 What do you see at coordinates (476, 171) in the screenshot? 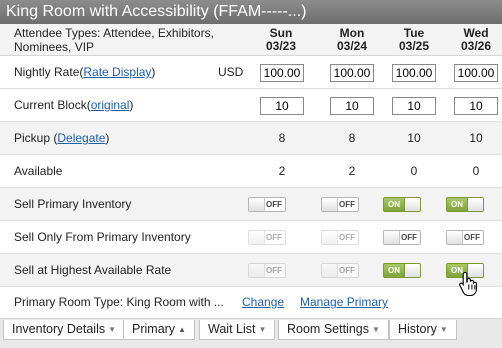
I see `available-value-wed: 0` at bounding box center [476, 171].